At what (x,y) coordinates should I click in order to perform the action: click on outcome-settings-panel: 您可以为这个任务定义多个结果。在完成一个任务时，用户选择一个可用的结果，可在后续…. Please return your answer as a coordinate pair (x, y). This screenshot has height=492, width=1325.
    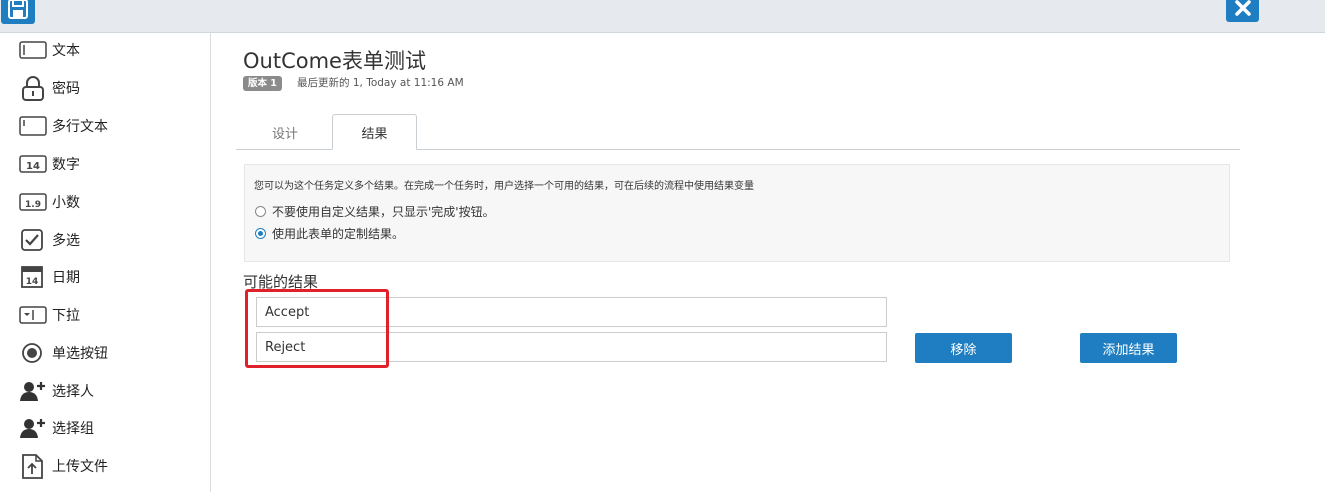
    Looking at the image, I should click on (737, 213).